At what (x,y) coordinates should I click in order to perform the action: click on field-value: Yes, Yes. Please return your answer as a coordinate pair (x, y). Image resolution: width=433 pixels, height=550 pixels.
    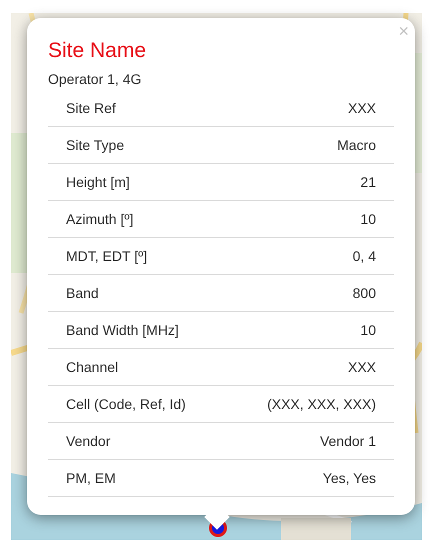
    Looking at the image, I should click on (349, 478).